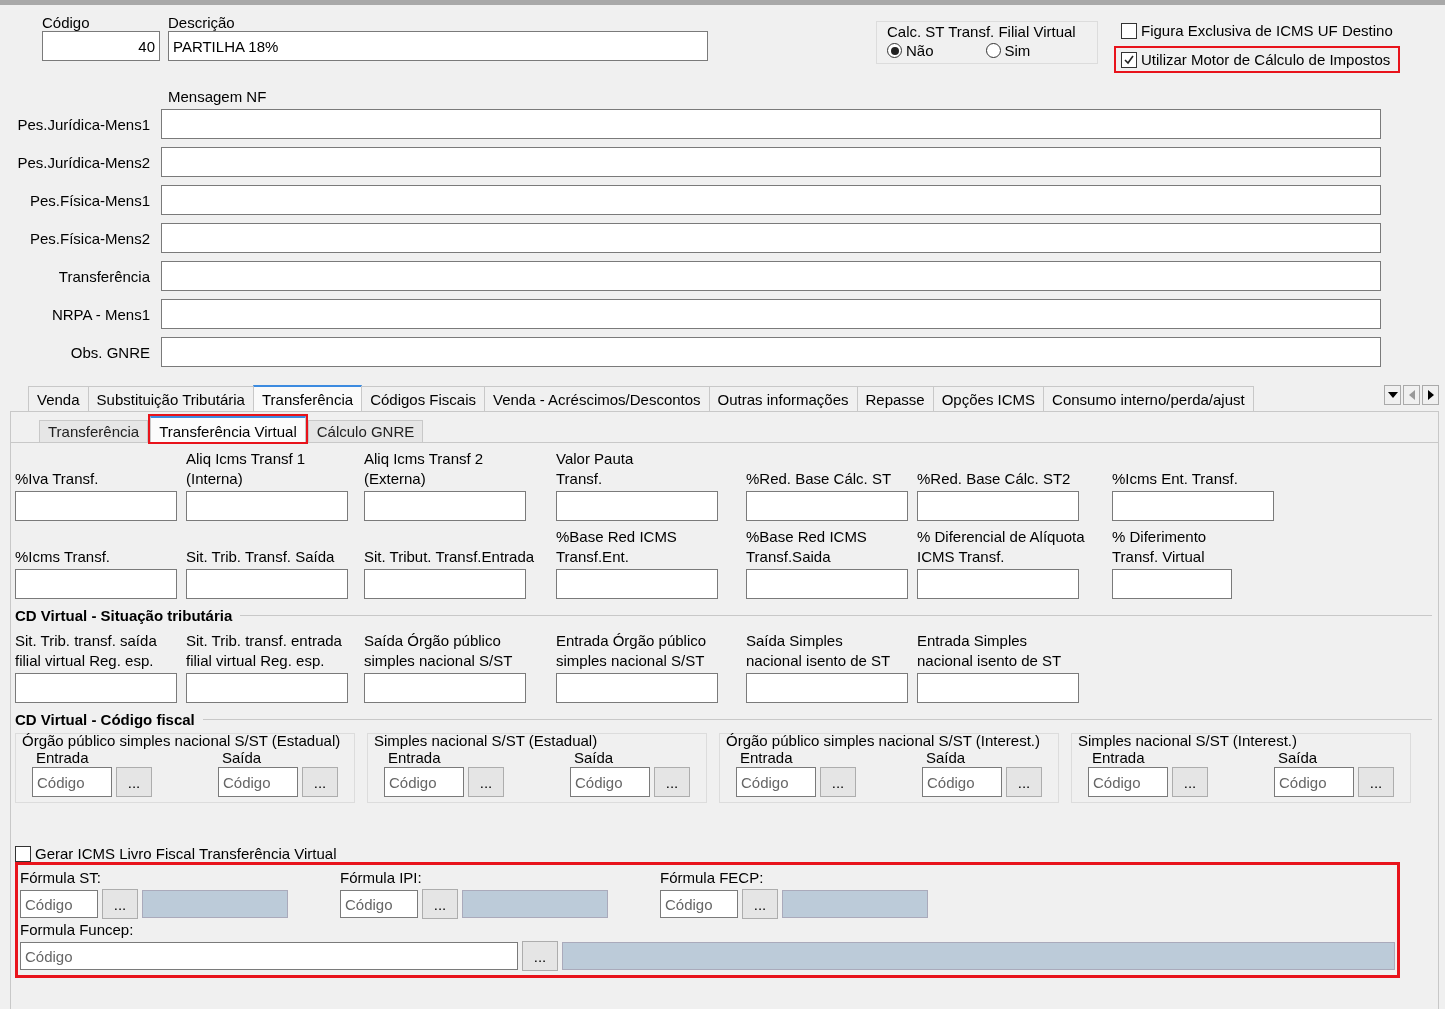 Image resolution: width=1445 pixels, height=1009 pixels. Describe the element at coordinates (217, 97) in the screenshot. I see `mensagem-nf-title: Mensagem NF` at that location.